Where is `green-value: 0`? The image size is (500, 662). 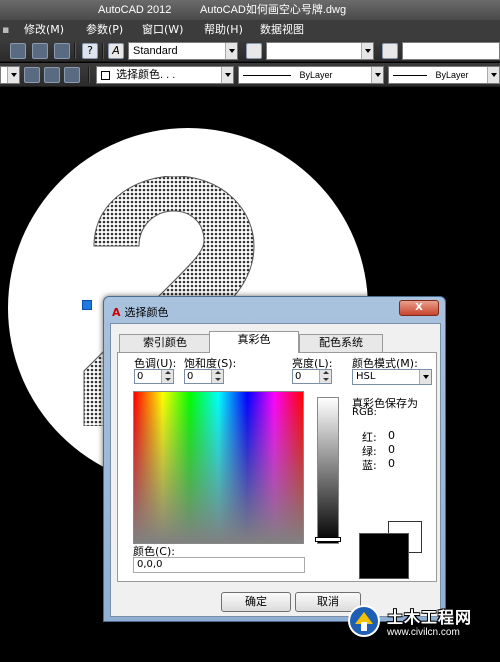 green-value: 0 is located at coordinates (391, 449).